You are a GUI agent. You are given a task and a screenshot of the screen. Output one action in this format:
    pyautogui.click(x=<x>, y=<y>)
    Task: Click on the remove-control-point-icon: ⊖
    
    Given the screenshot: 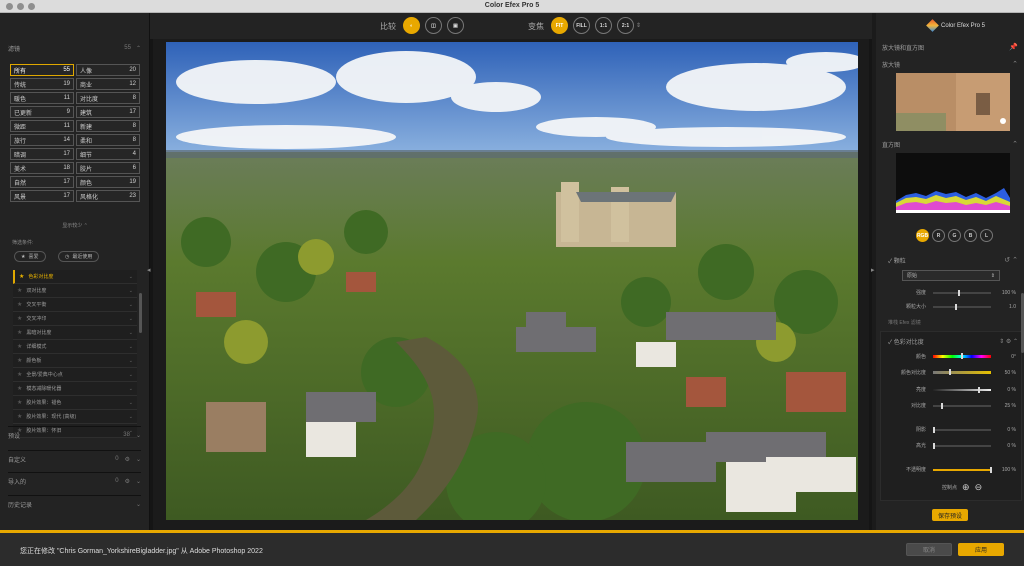 What is the action you would take?
    pyautogui.click(x=979, y=487)
    